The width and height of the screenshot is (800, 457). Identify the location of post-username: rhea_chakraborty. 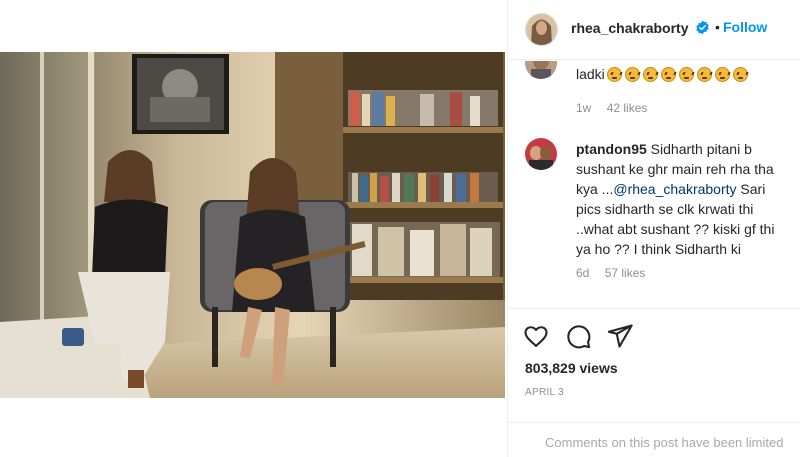
(630, 28).